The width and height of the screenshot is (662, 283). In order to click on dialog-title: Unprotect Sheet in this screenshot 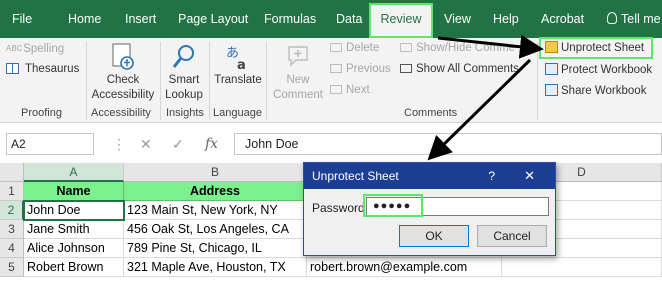, I will do `click(429, 176)`.